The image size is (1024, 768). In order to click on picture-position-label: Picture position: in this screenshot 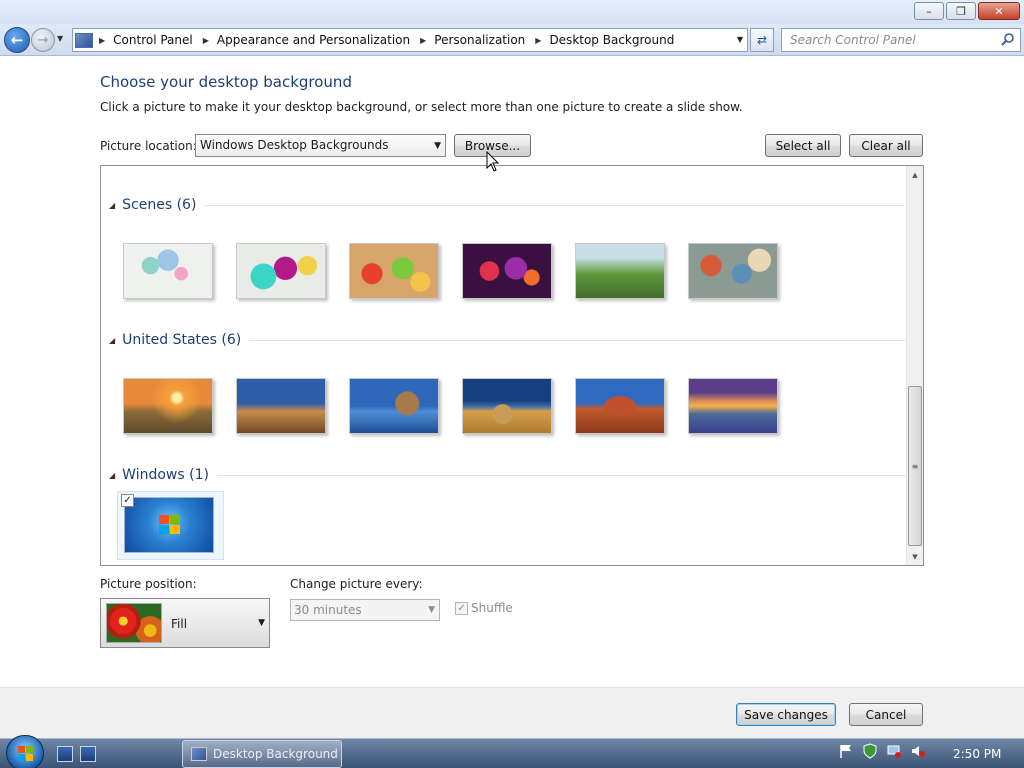, I will do `click(148, 584)`.